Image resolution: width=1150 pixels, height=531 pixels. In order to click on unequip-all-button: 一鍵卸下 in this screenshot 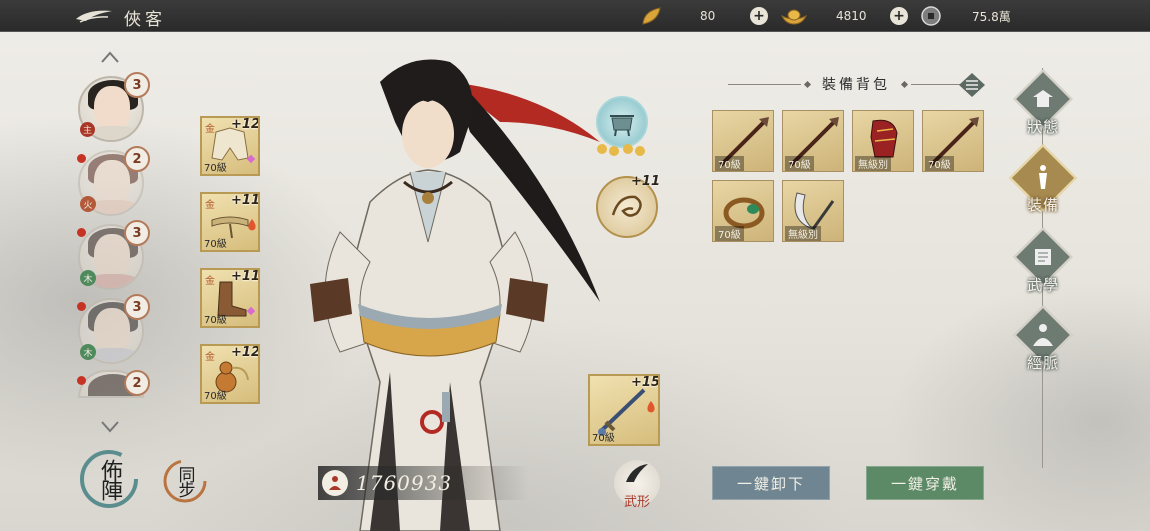, I will do `click(771, 483)`.